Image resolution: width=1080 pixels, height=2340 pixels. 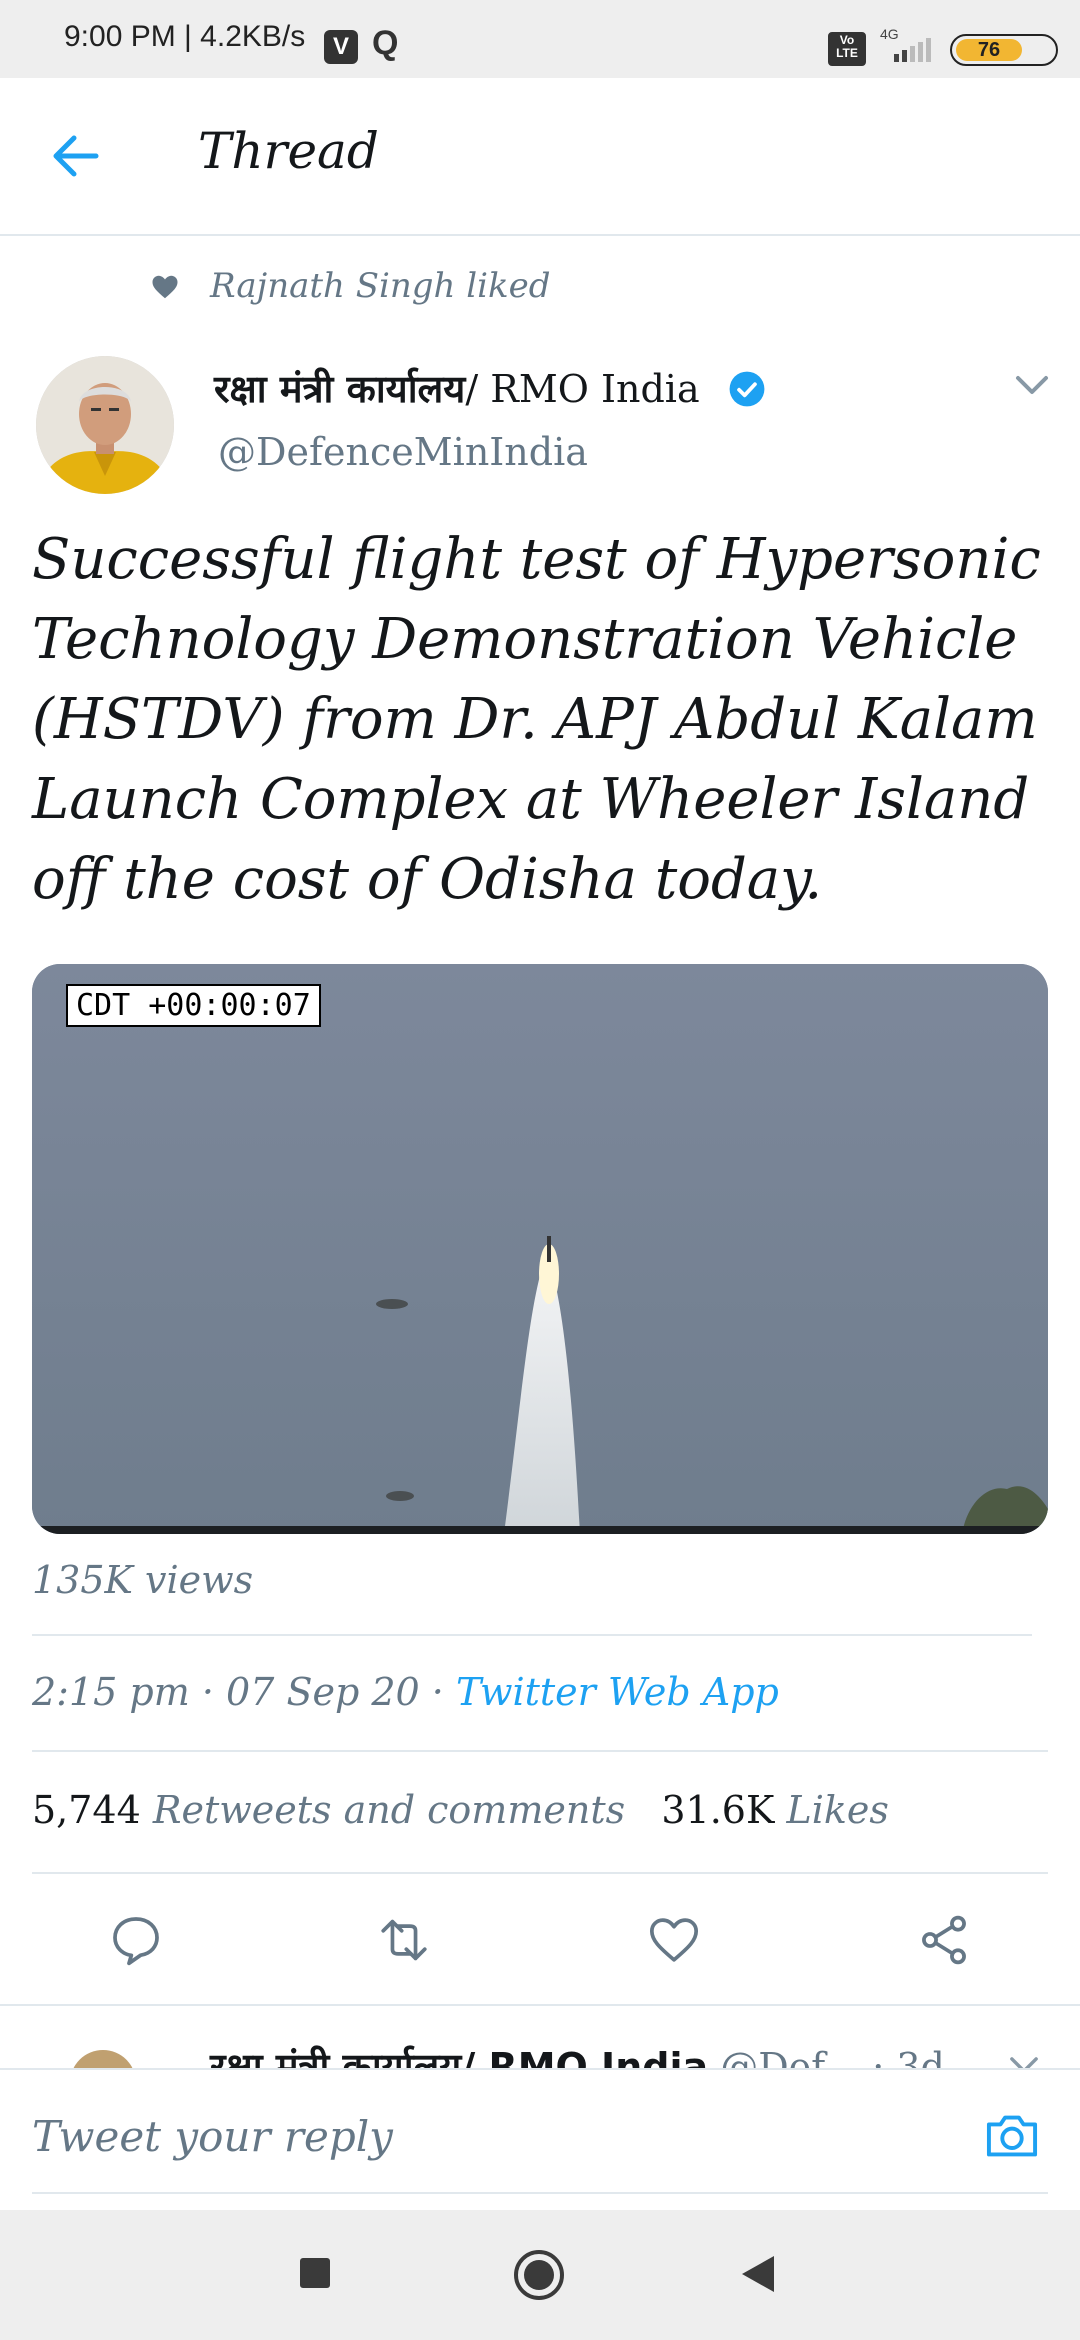 What do you see at coordinates (847, 49) in the screenshot?
I see `volte-icon: Vo LTE` at bounding box center [847, 49].